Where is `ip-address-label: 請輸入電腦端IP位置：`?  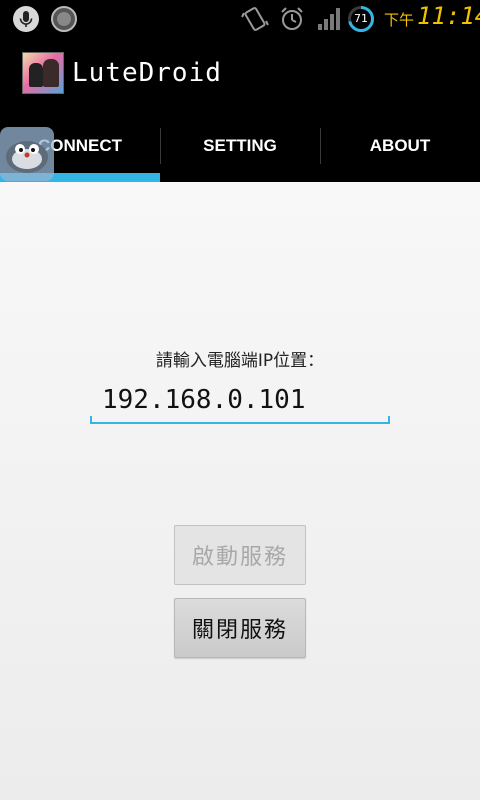 ip-address-label: 請輸入電腦端IP位置： is located at coordinates (240, 361).